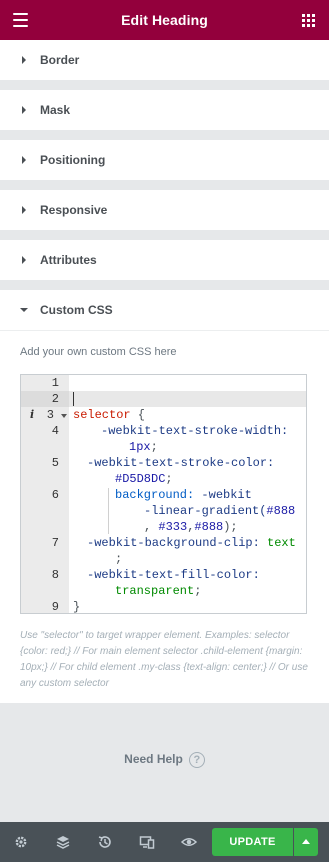 The height and width of the screenshot is (862, 329). What do you see at coordinates (50, 415) in the screenshot?
I see `line-number: 3` at bounding box center [50, 415].